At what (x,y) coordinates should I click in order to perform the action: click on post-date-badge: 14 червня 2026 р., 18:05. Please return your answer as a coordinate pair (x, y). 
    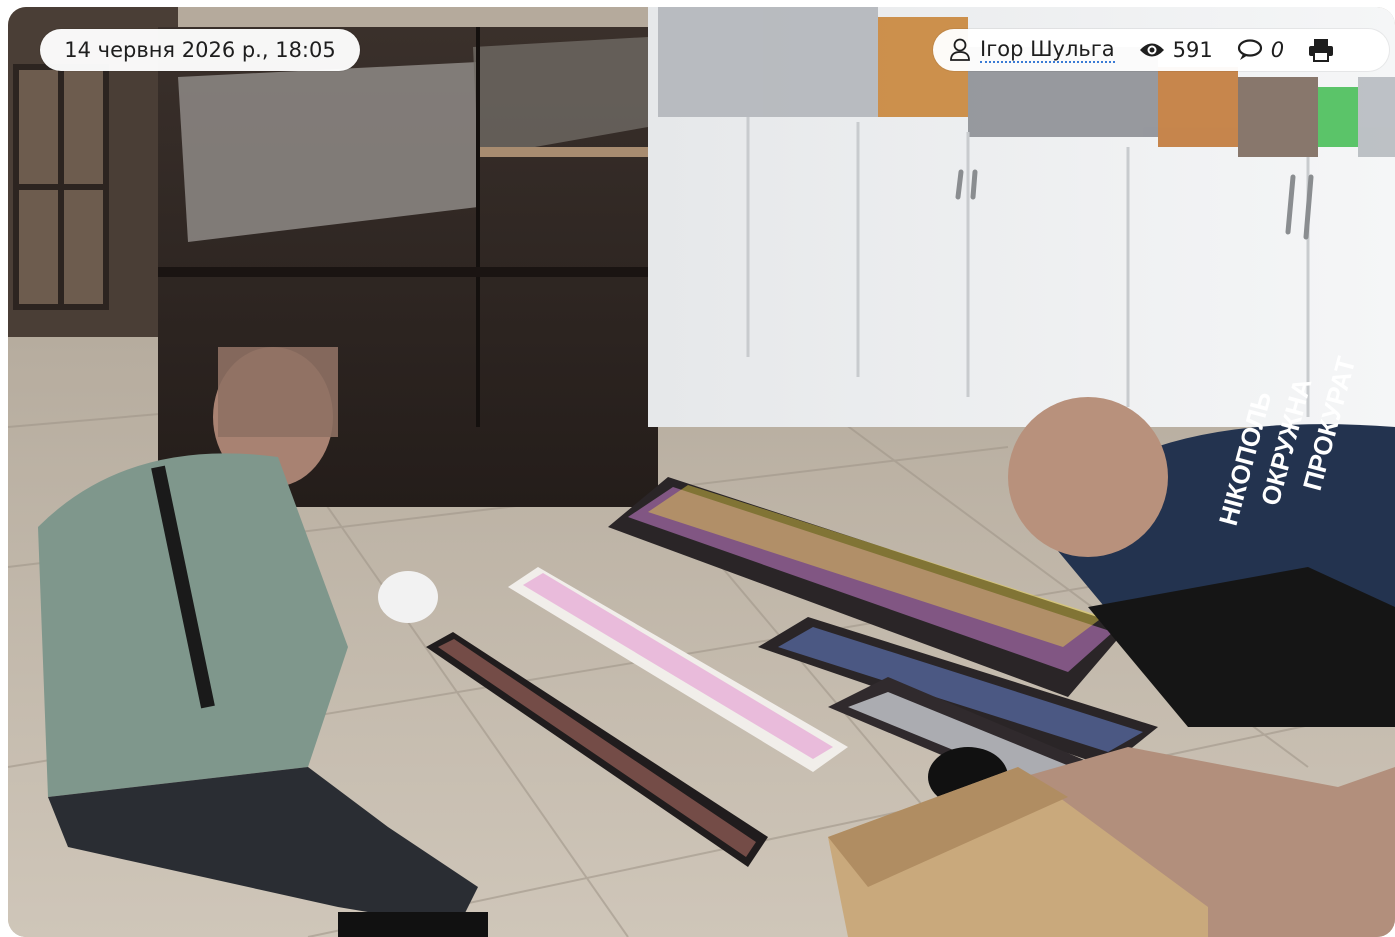
    Looking at the image, I should click on (200, 50).